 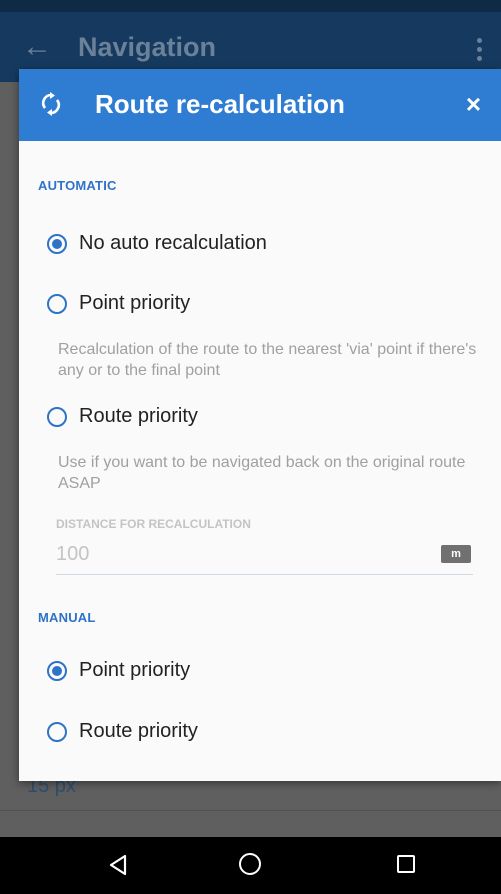 What do you see at coordinates (456, 554) in the screenshot?
I see `unit-badge: m` at bounding box center [456, 554].